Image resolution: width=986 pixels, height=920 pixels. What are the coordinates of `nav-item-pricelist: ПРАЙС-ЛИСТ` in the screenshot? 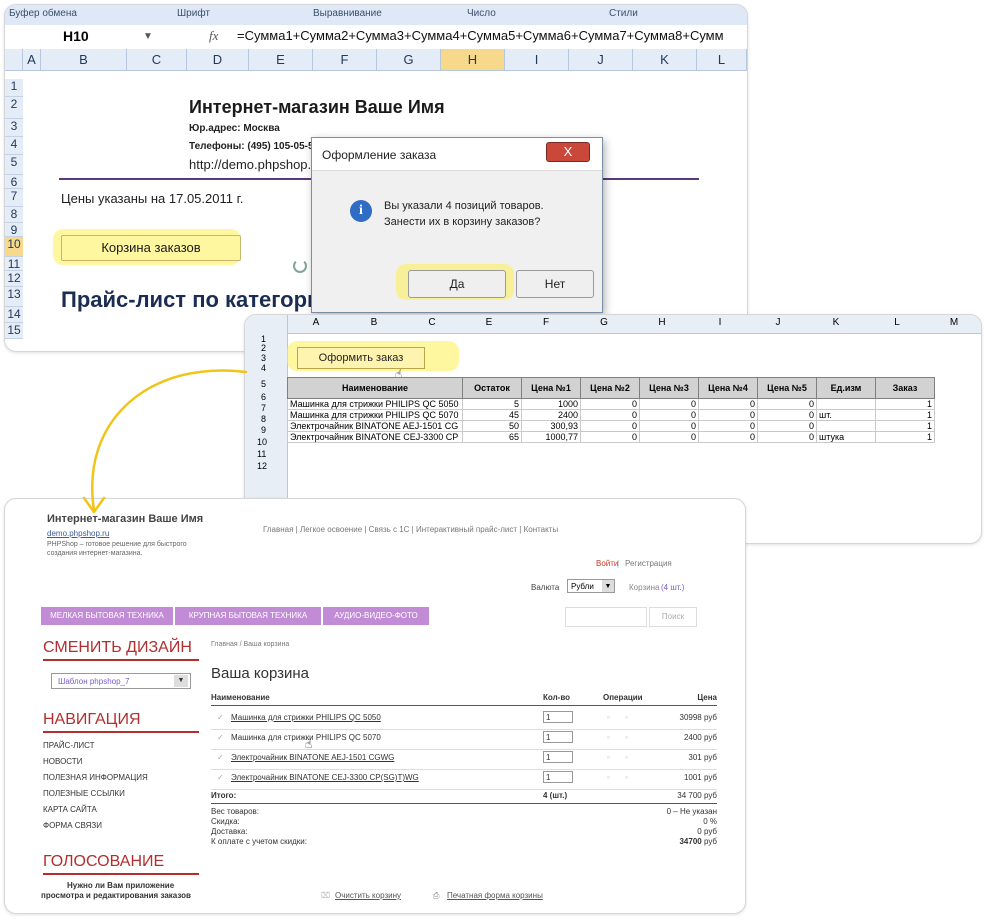 It's located at (68, 745).